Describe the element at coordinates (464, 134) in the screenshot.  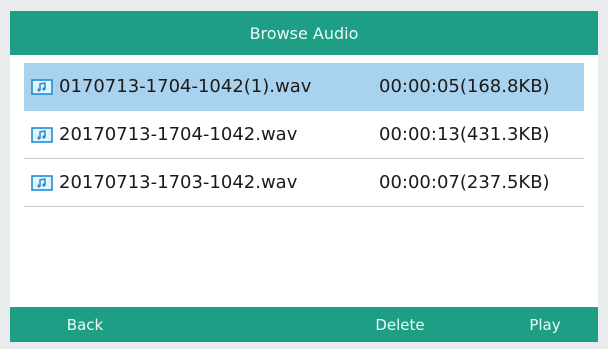
I see `file-duration-size: 00:00:13(431.3KB)` at that location.